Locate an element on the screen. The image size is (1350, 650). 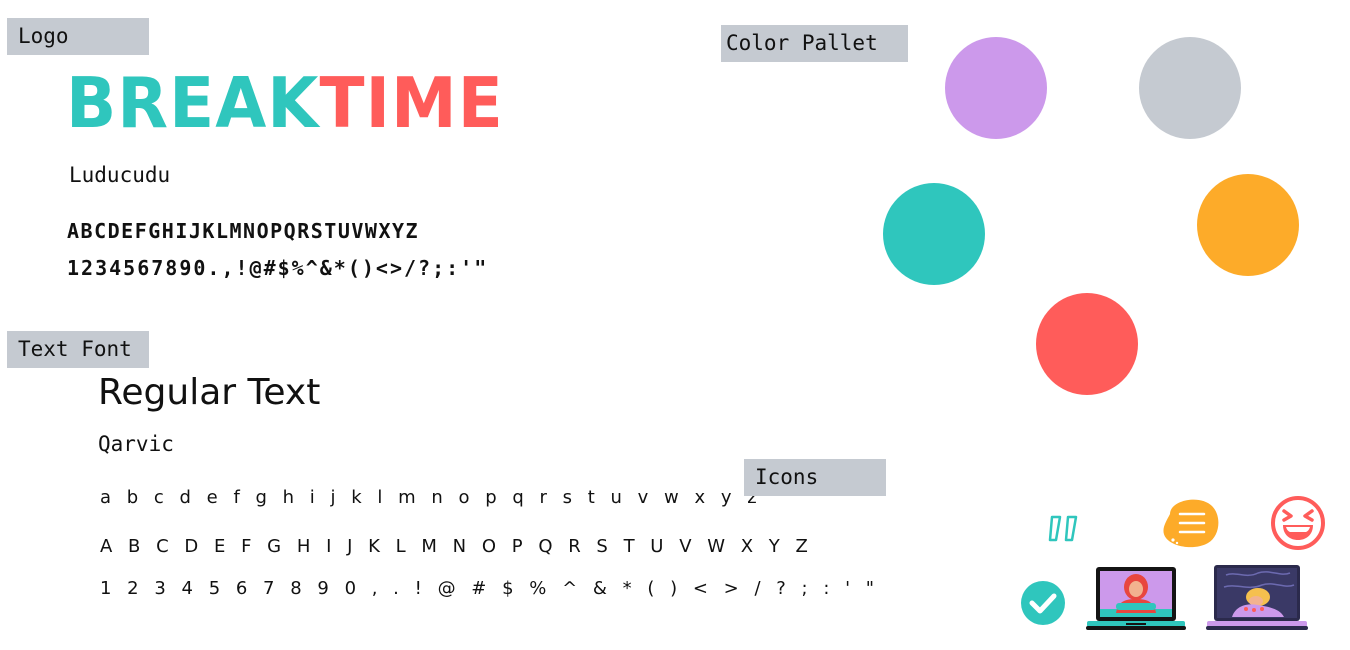
text-font-title: Regular Text is located at coordinates (209, 392).